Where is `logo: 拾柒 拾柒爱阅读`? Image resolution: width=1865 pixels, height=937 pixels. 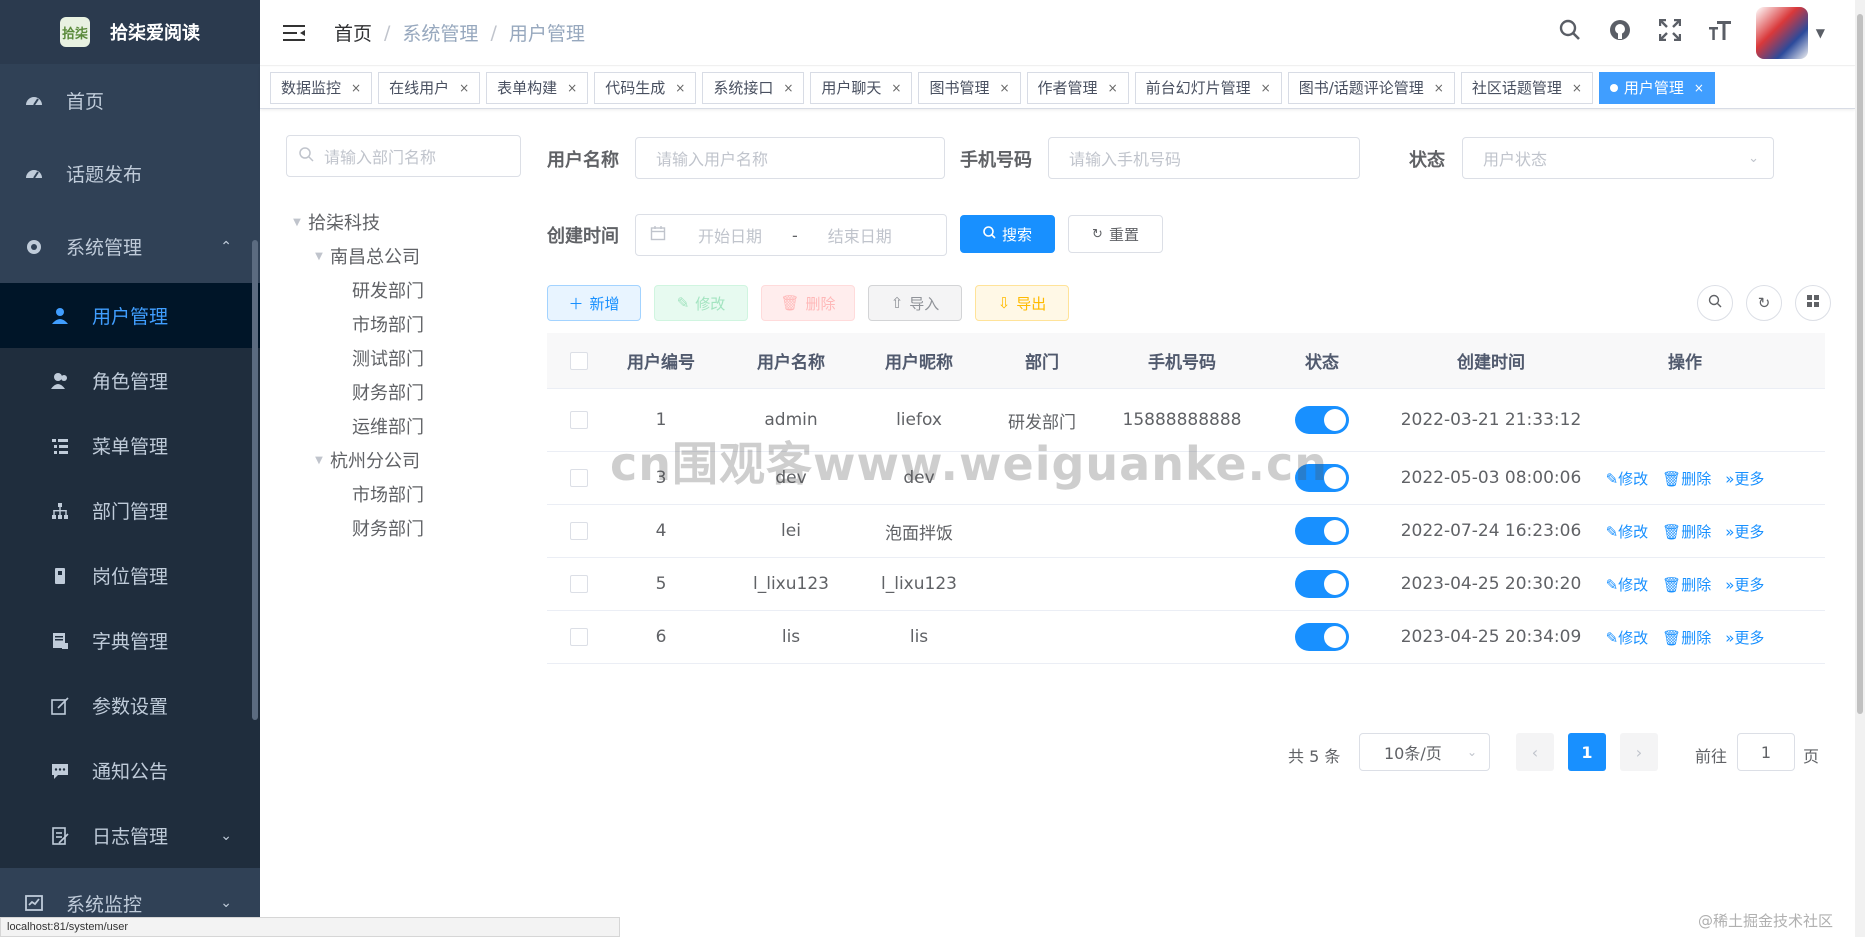
logo: 拾柒 拾柒爱阅读 is located at coordinates (130, 32).